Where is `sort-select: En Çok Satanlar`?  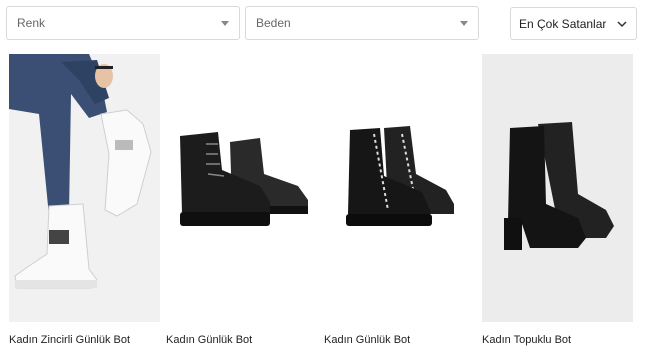 sort-select: En Çok Satanlar is located at coordinates (573, 23).